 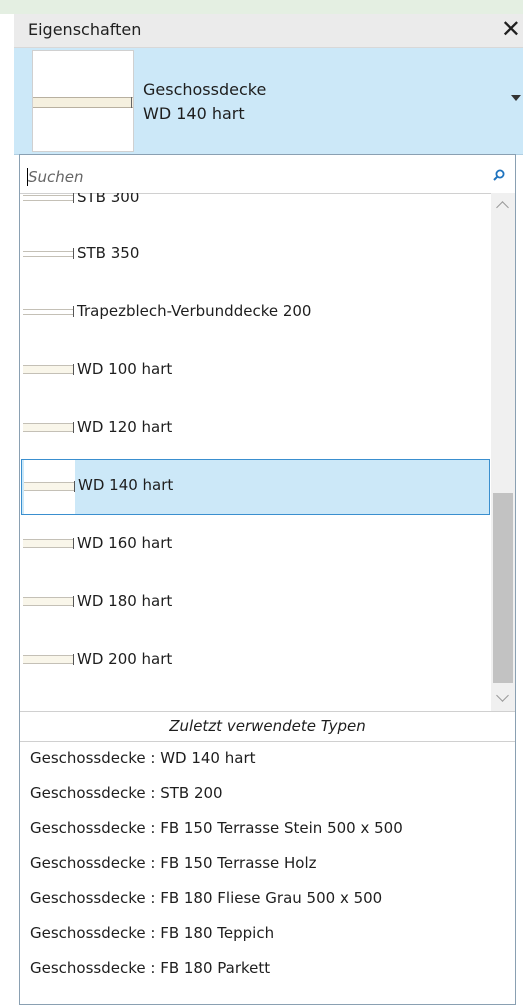 I want to click on recent-item-label: Geschossdecke : FB 150 Terrasse Holz, so click(x=173, y=863).